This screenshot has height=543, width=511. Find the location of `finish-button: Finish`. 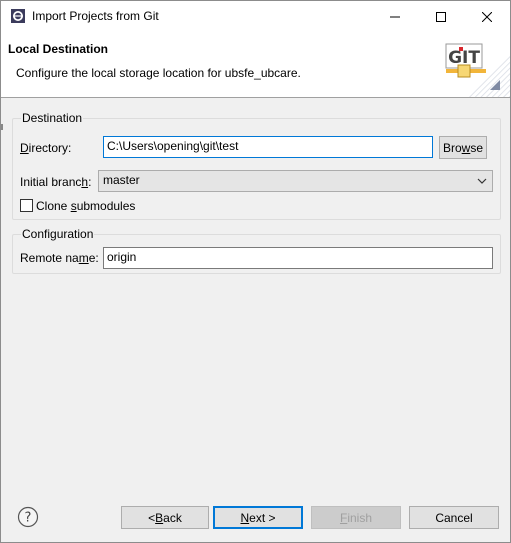

finish-button: Finish is located at coordinates (356, 517).